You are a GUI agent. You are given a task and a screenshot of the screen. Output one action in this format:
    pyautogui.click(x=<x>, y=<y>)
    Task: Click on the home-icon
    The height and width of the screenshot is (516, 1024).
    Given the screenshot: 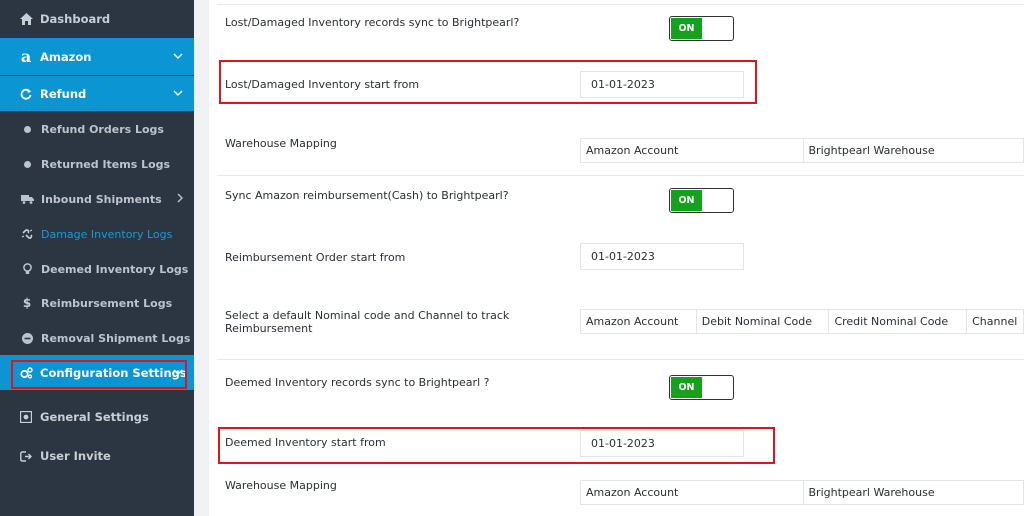 What is the action you would take?
    pyautogui.click(x=26, y=19)
    